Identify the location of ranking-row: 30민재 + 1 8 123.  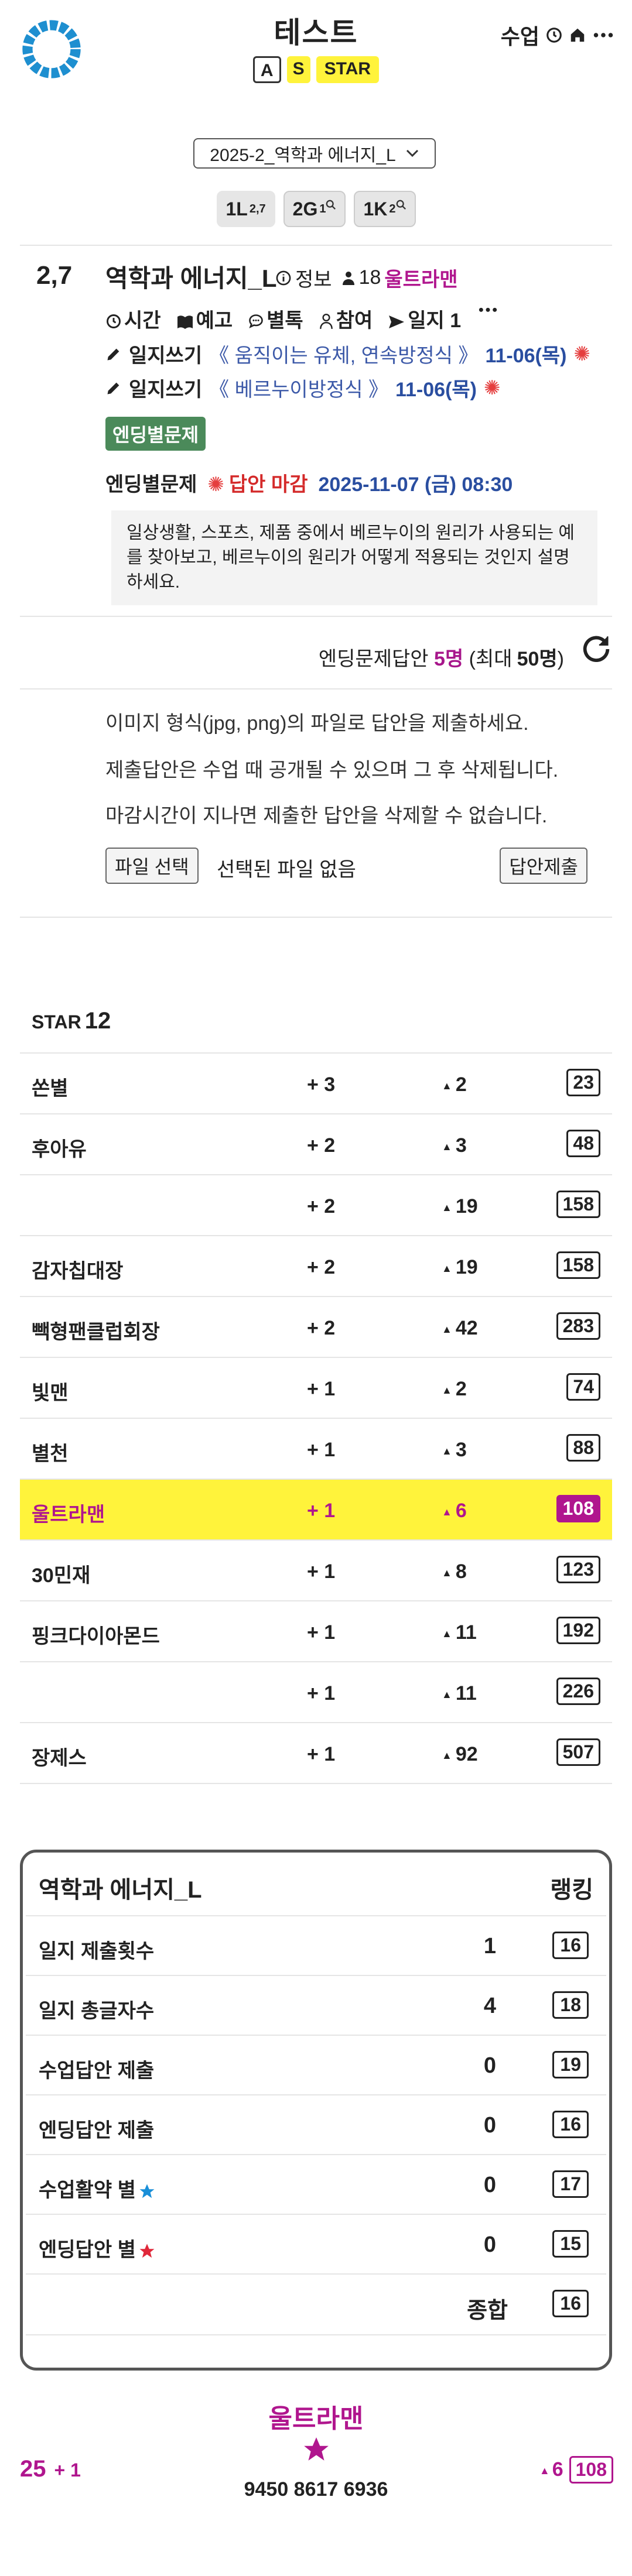
(316, 1569).